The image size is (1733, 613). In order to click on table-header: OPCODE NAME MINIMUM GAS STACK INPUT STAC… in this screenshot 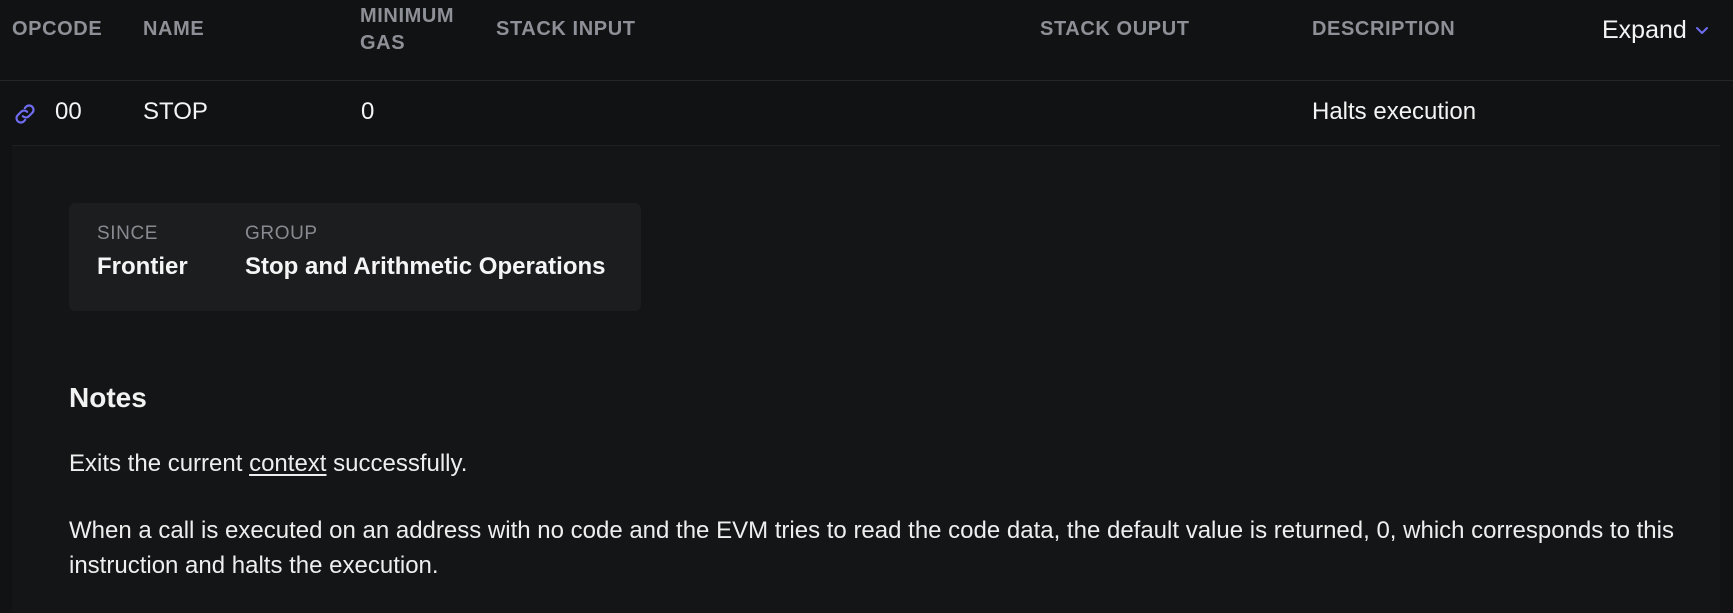, I will do `click(866, 40)`.